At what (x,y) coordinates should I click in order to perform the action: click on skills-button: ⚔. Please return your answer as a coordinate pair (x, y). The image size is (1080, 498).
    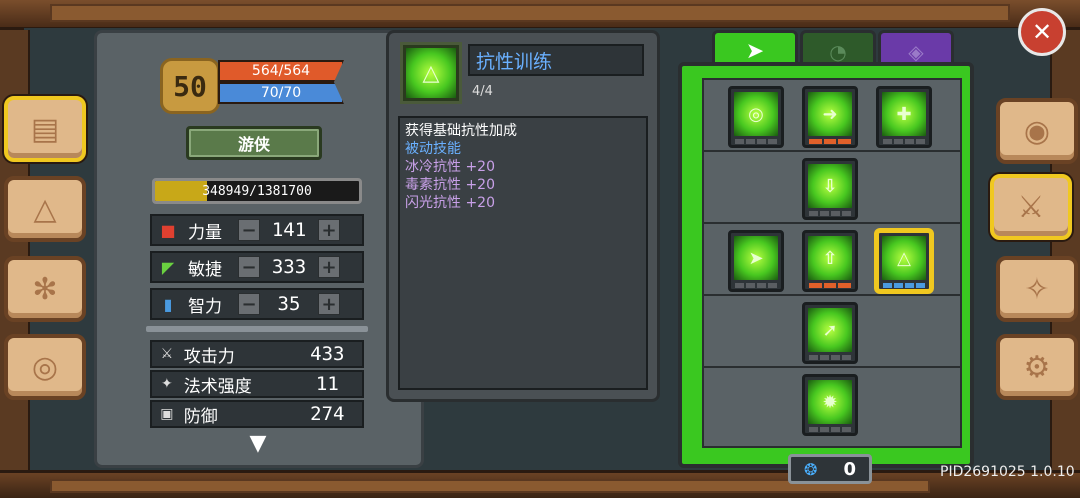
    Looking at the image, I should click on (1031, 207).